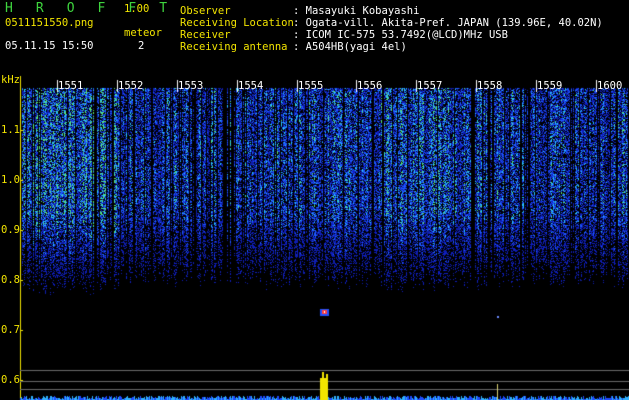 This screenshot has width=629, height=400. Describe the element at coordinates (234, 47) in the screenshot. I see `info-label-antenna: Receiving antenna` at that location.